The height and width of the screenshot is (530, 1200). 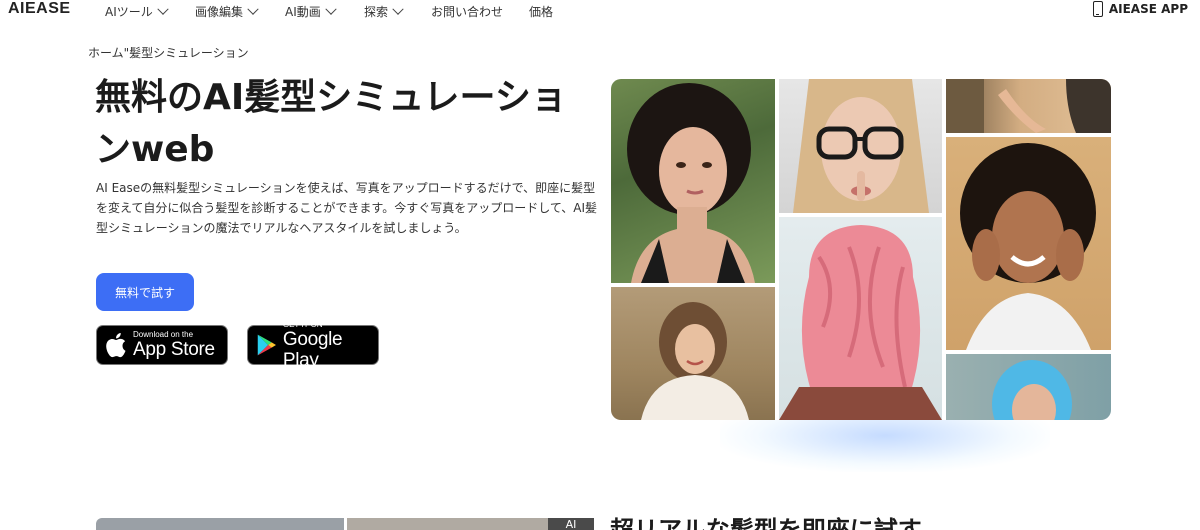 I want to click on app-link-label: AIEASE APP, so click(x=1148, y=9).